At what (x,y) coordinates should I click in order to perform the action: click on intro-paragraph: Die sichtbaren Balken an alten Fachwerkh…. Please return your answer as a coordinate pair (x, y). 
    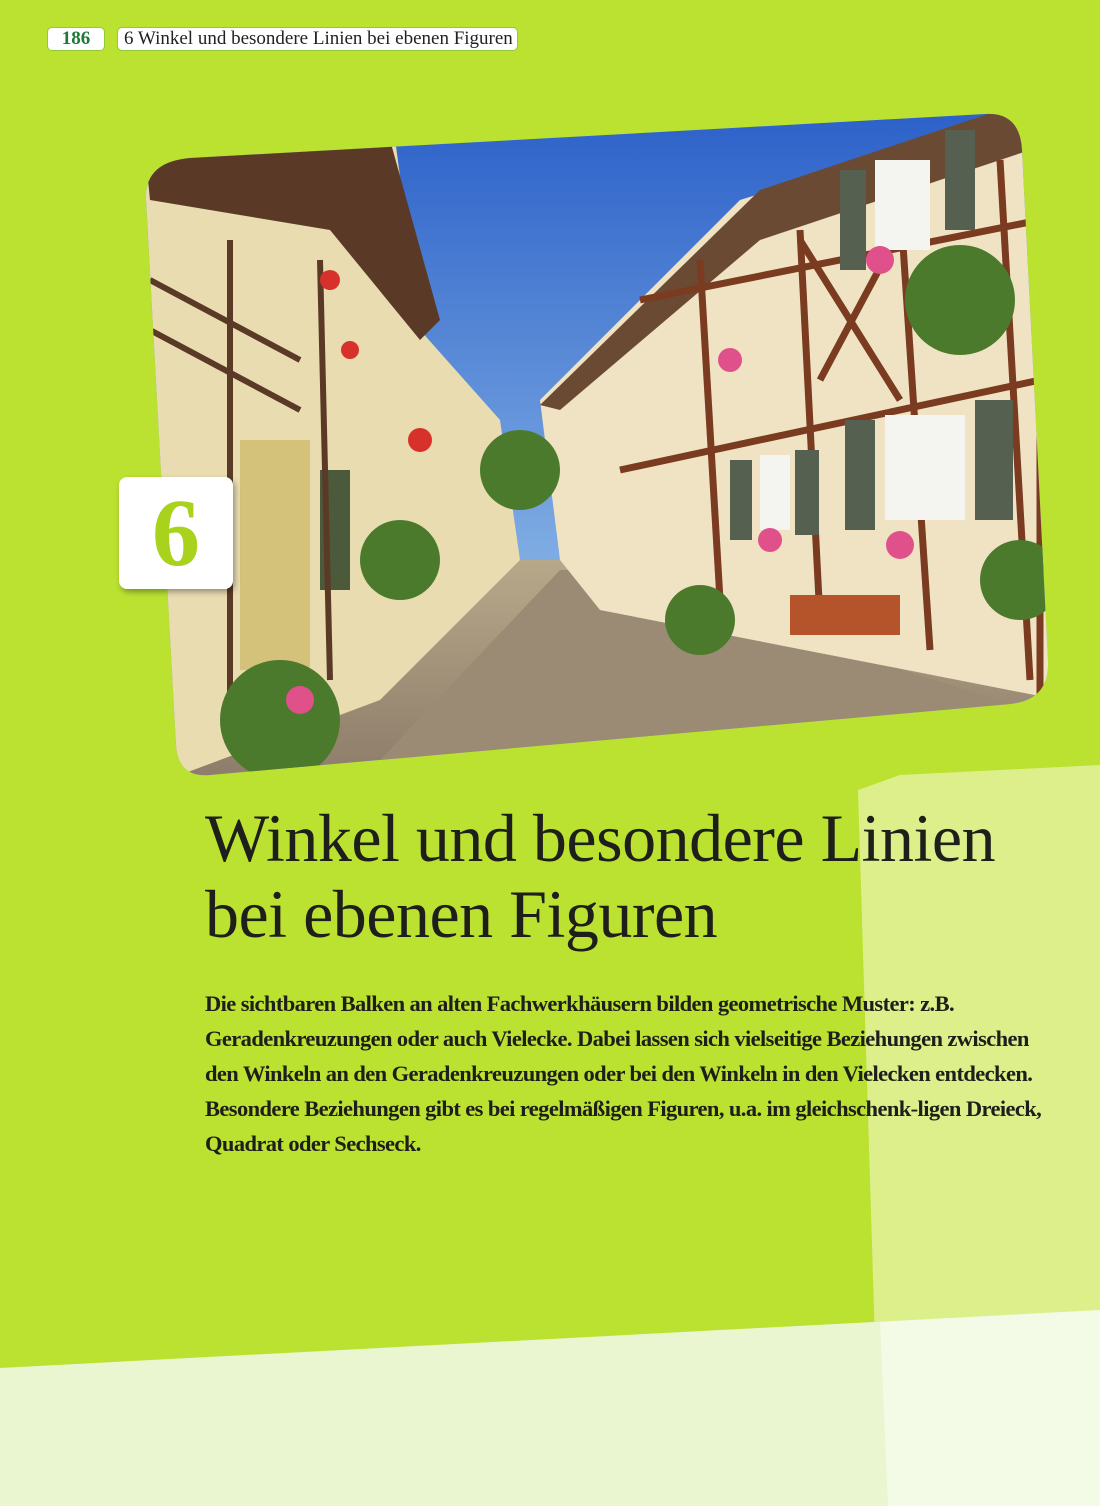
    Looking at the image, I should click on (619, 1038).